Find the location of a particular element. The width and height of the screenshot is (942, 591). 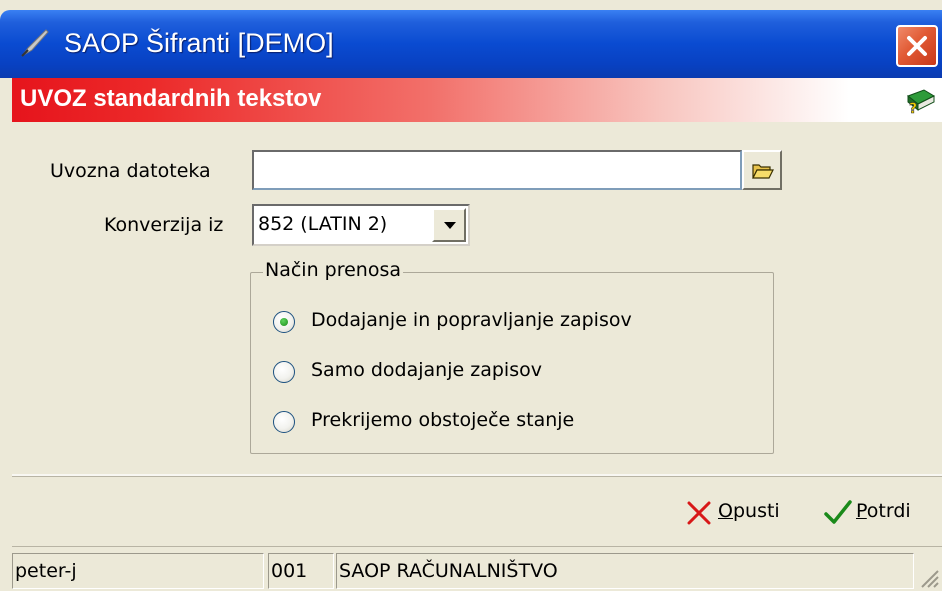

radio-selected-dot is located at coordinates (284, 322).